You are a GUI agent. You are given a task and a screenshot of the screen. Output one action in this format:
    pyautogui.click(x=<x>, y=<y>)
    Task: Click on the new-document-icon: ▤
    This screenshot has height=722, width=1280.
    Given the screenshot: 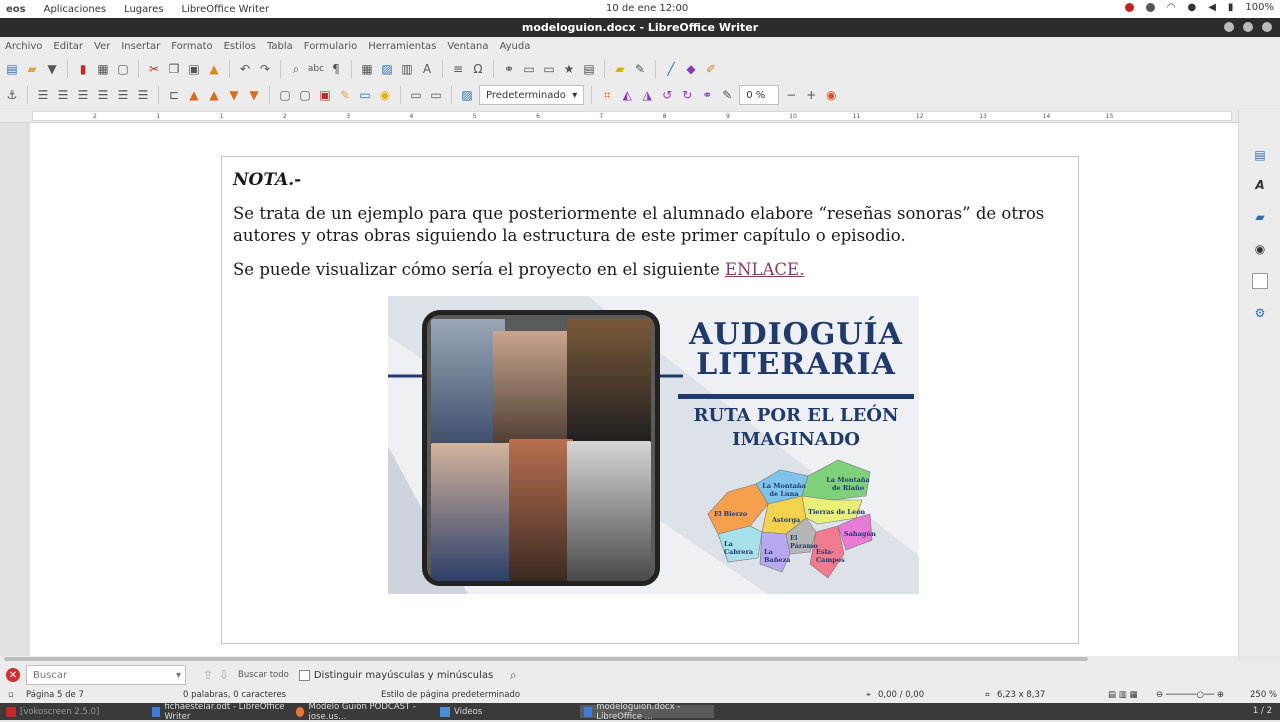 What is the action you would take?
    pyautogui.click(x=12, y=69)
    